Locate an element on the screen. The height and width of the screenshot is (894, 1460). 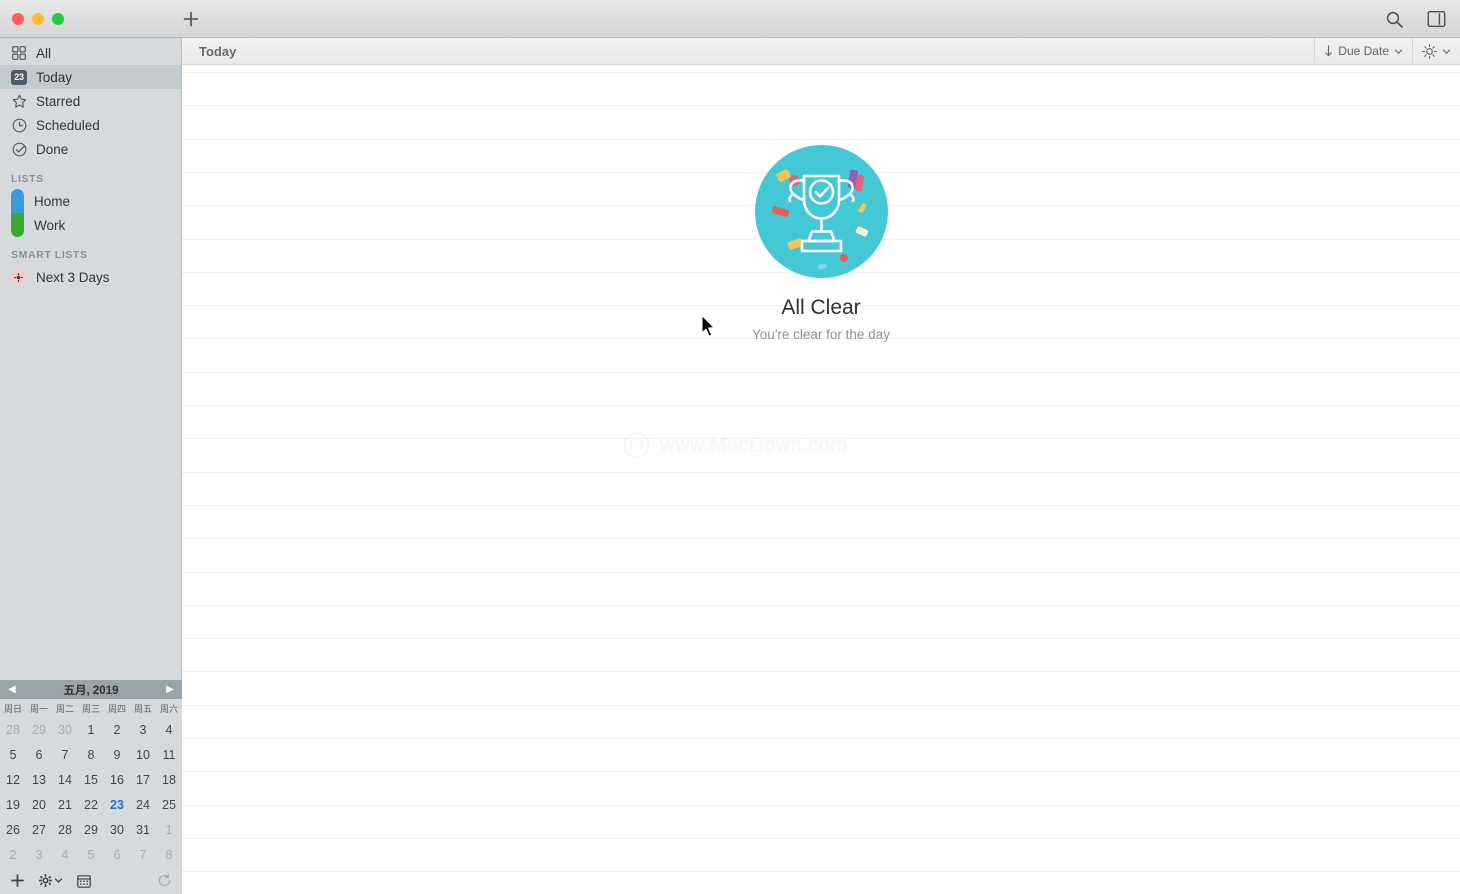
calendar-view-button is located at coordinates (84, 881).